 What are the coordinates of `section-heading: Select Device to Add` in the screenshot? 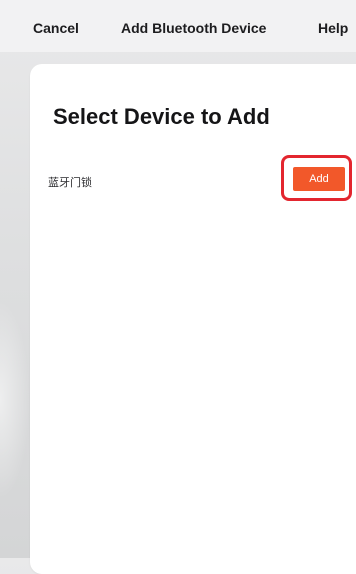 It's located at (161, 116).